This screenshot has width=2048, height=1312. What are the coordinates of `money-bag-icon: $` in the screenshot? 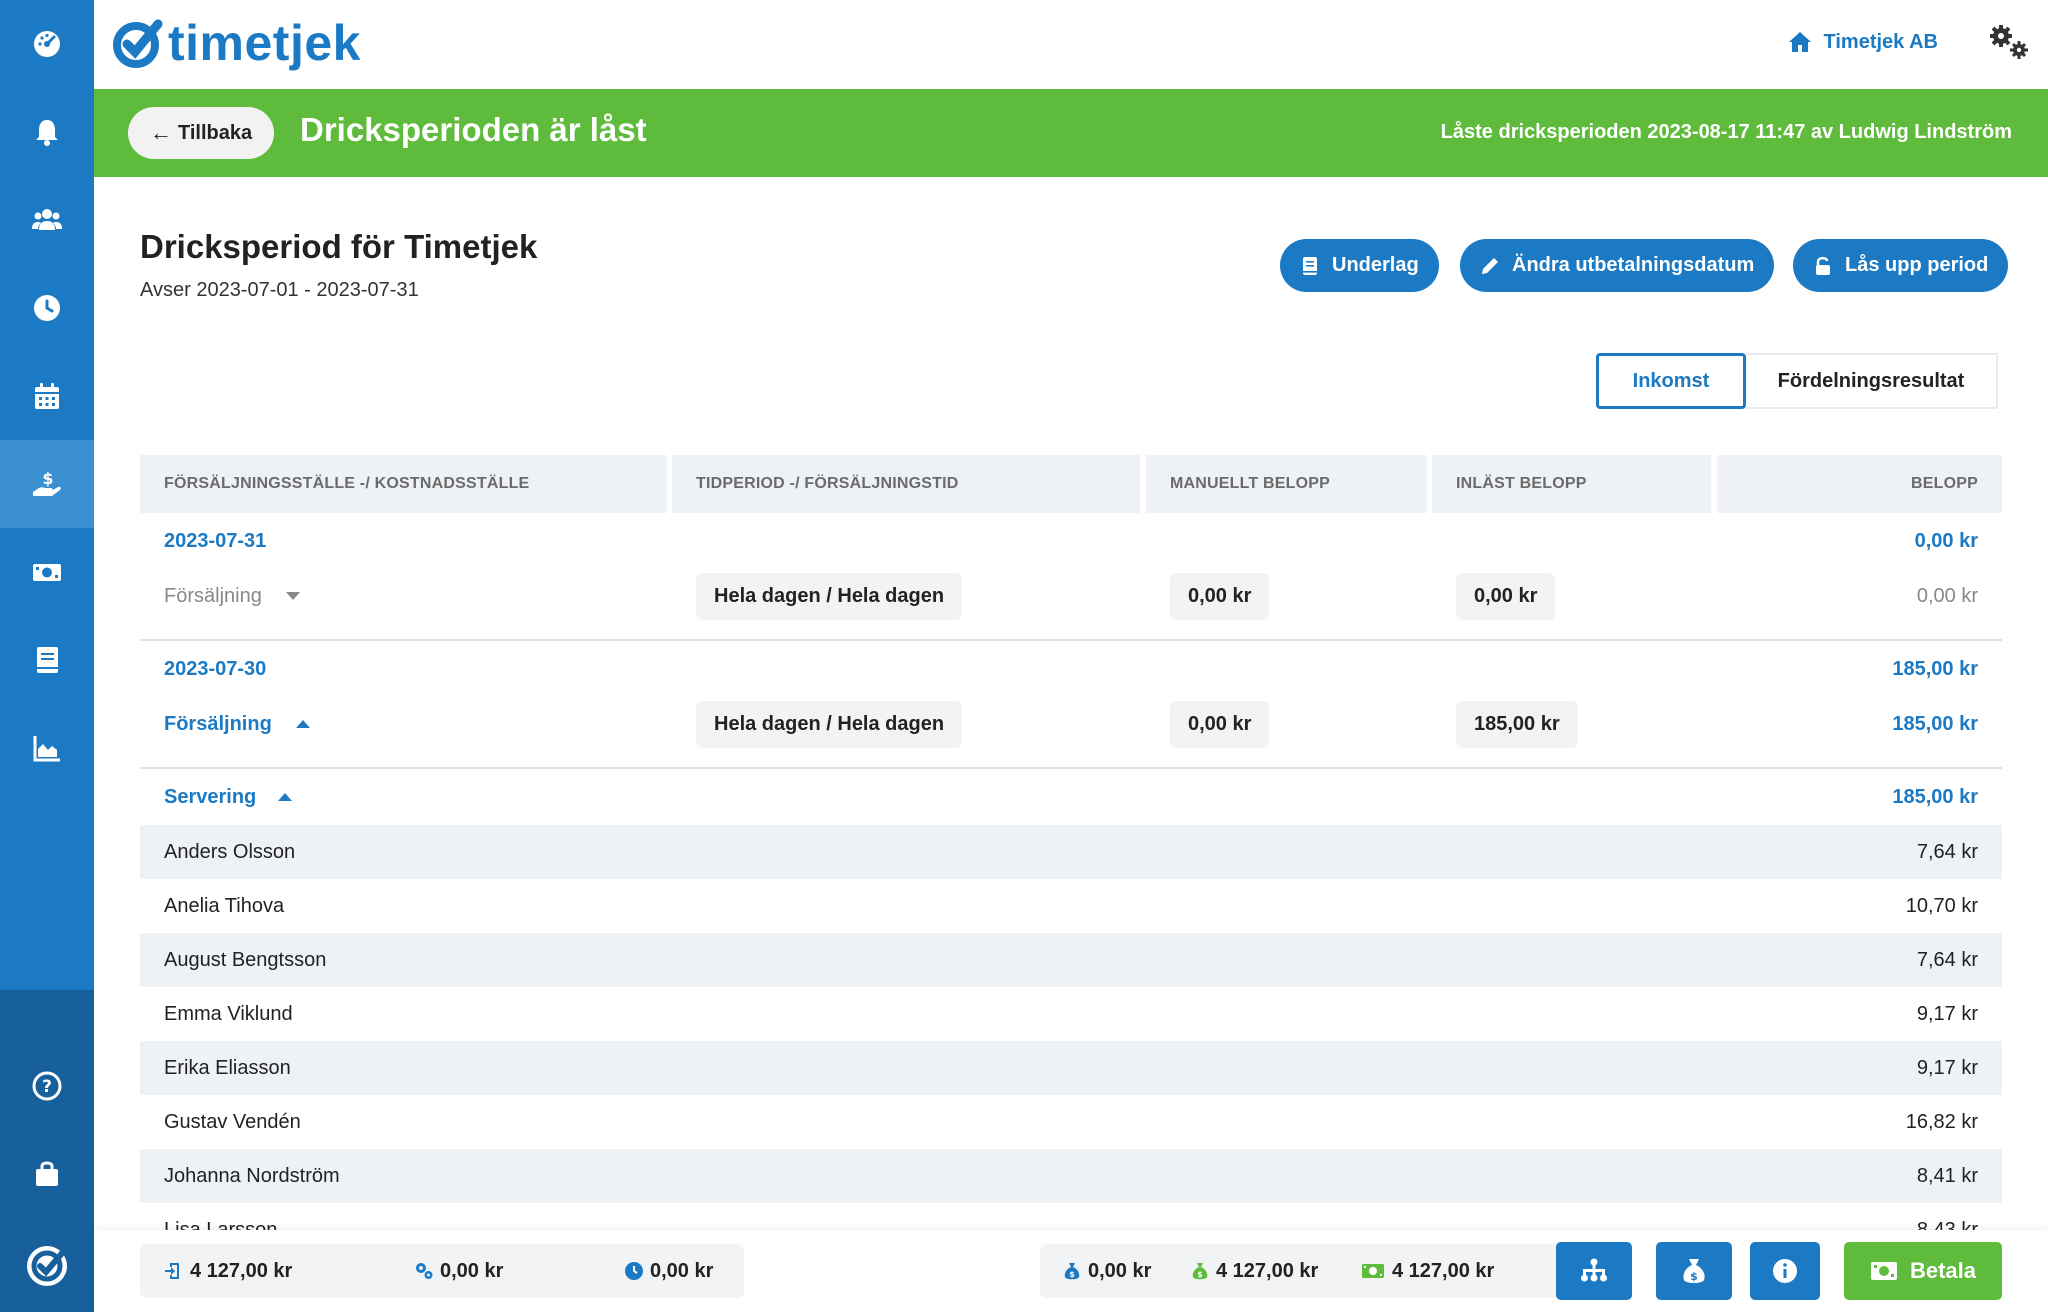 It's located at (1694, 1271).